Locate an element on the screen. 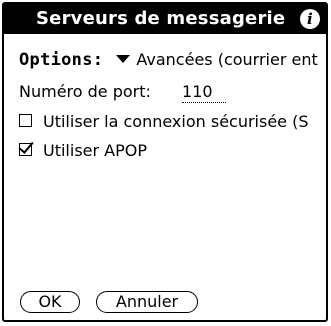  options-dropdown: Avancées (courrier ent is located at coordinates (217, 59).